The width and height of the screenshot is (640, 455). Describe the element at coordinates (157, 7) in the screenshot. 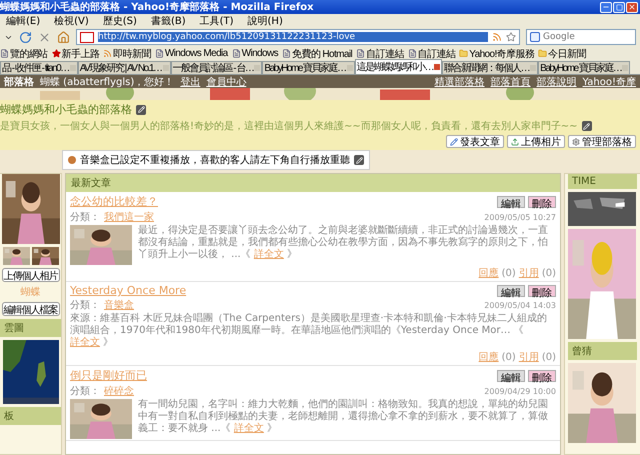

I see `window-title: 蝴蝶媽媽和小毛蟲的部落格 - Yahoo!奇摩部落格 - Mozilla Firefox` at that location.